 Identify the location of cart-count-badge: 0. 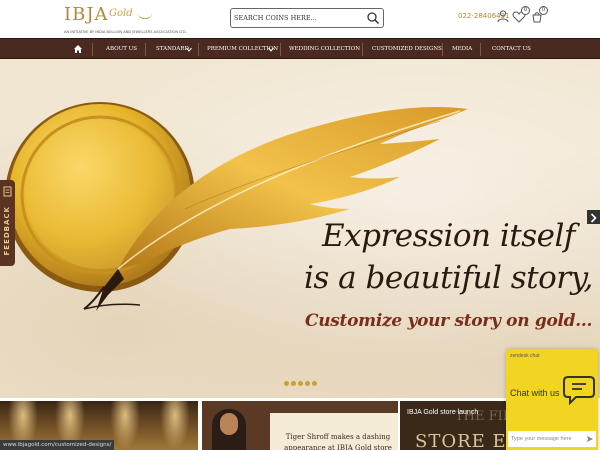
(543, 10).